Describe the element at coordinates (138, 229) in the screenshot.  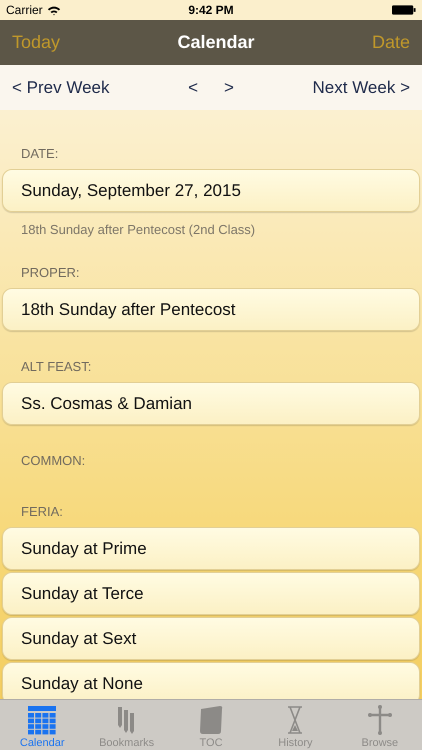
I see `section-note: 18th Sunday after Pentecost (2nd Class)` at that location.